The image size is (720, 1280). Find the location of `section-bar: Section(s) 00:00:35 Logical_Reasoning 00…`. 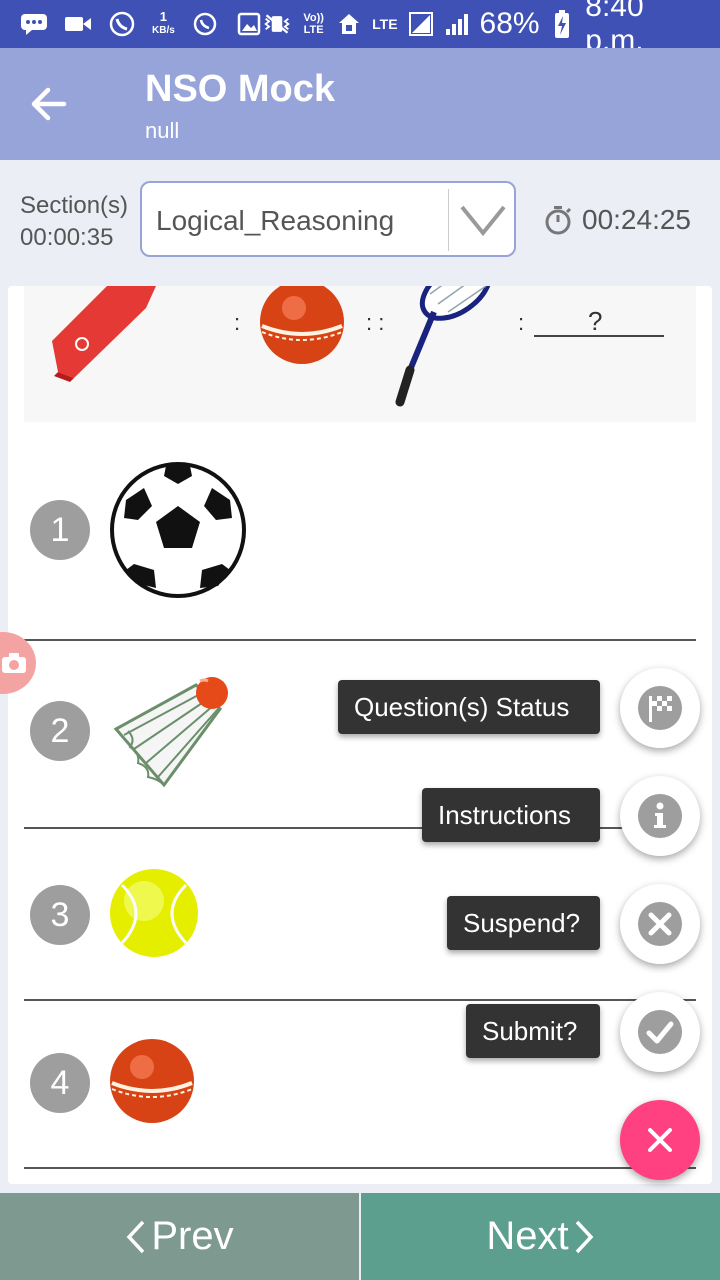

section-bar: Section(s) 00:00:35 Logical_Reasoning 00… is located at coordinates (360, 222).